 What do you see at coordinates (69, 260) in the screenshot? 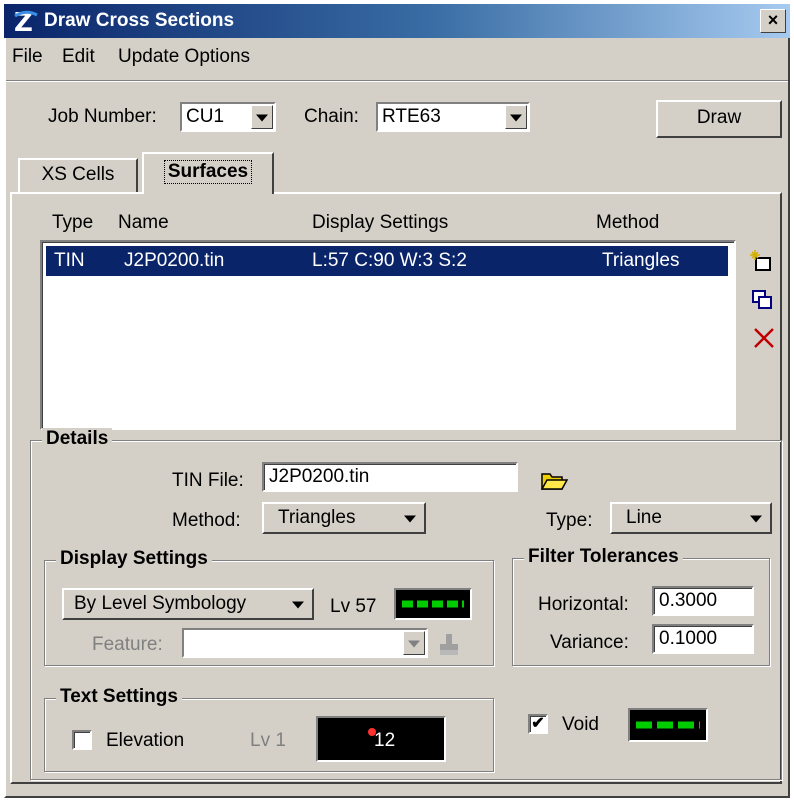
I see `row-type: TIN` at bounding box center [69, 260].